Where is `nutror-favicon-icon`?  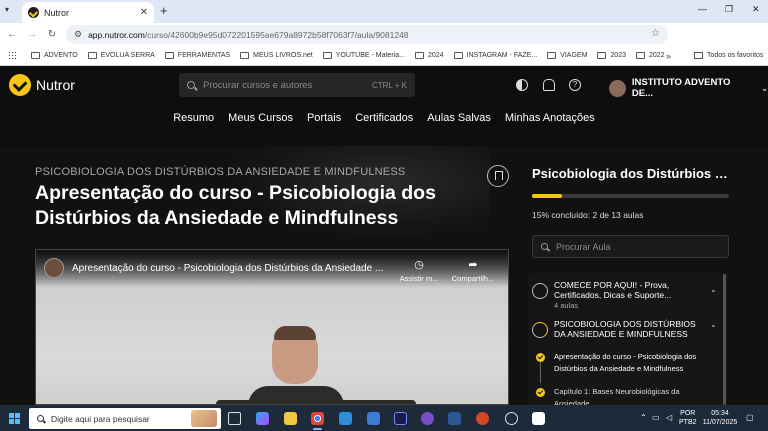 nutror-favicon-icon is located at coordinates (33, 12).